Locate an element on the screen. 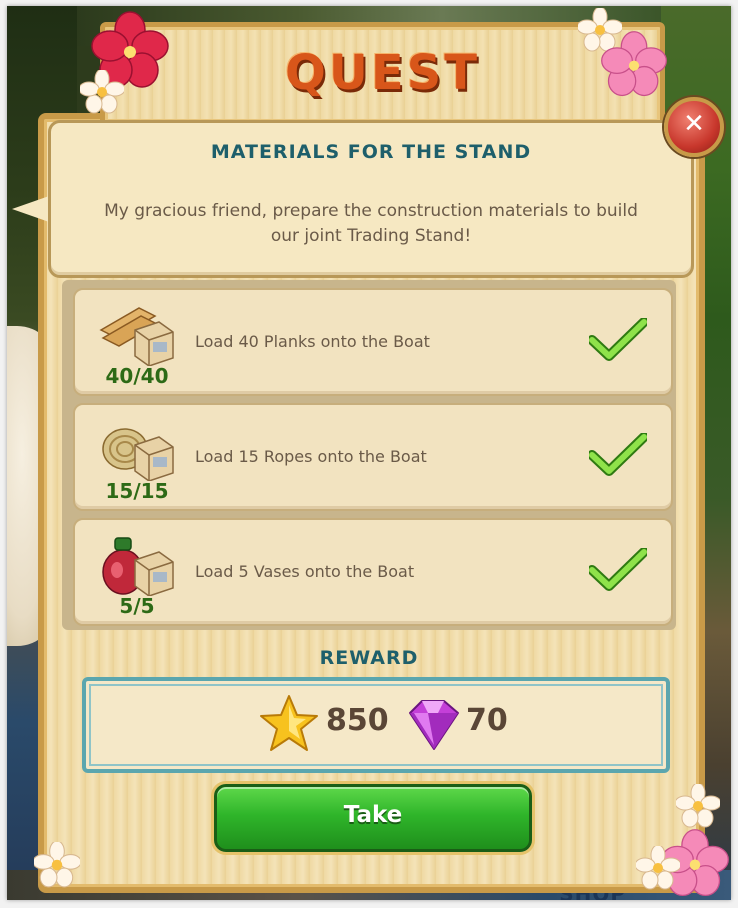  reward-box: 850 70 is located at coordinates (376, 725).